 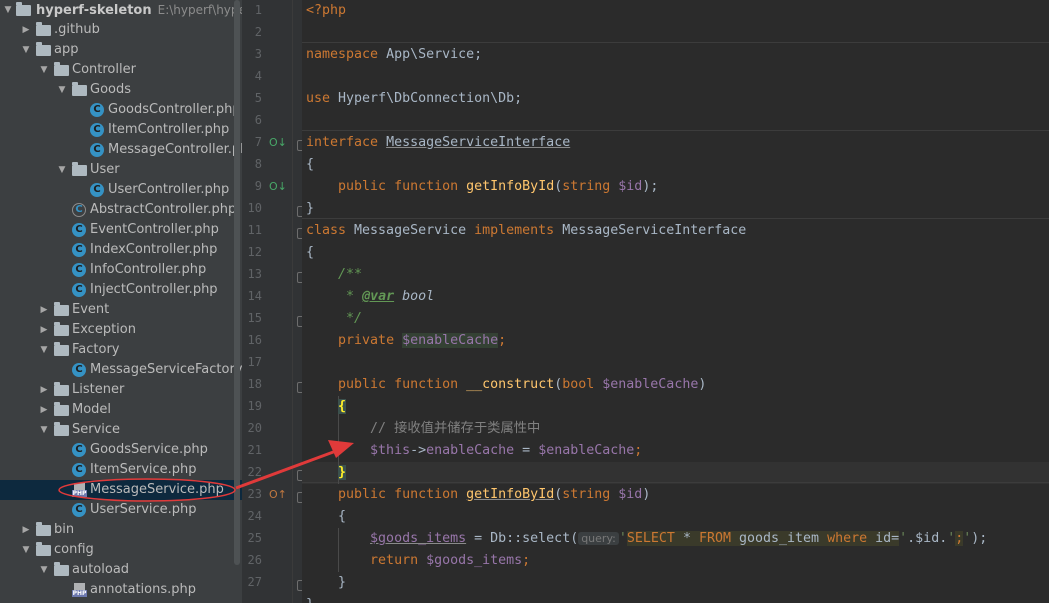 I want to click on line-number: 6, so click(x=258, y=120).